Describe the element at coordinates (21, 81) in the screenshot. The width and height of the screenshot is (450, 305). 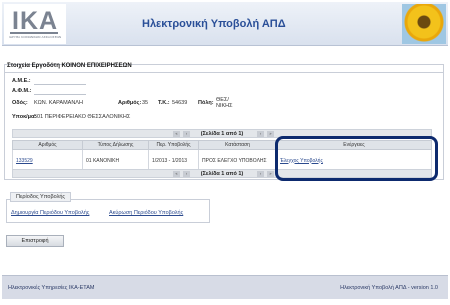
I see `ame-label: Α.Μ.Ε.:` at that location.